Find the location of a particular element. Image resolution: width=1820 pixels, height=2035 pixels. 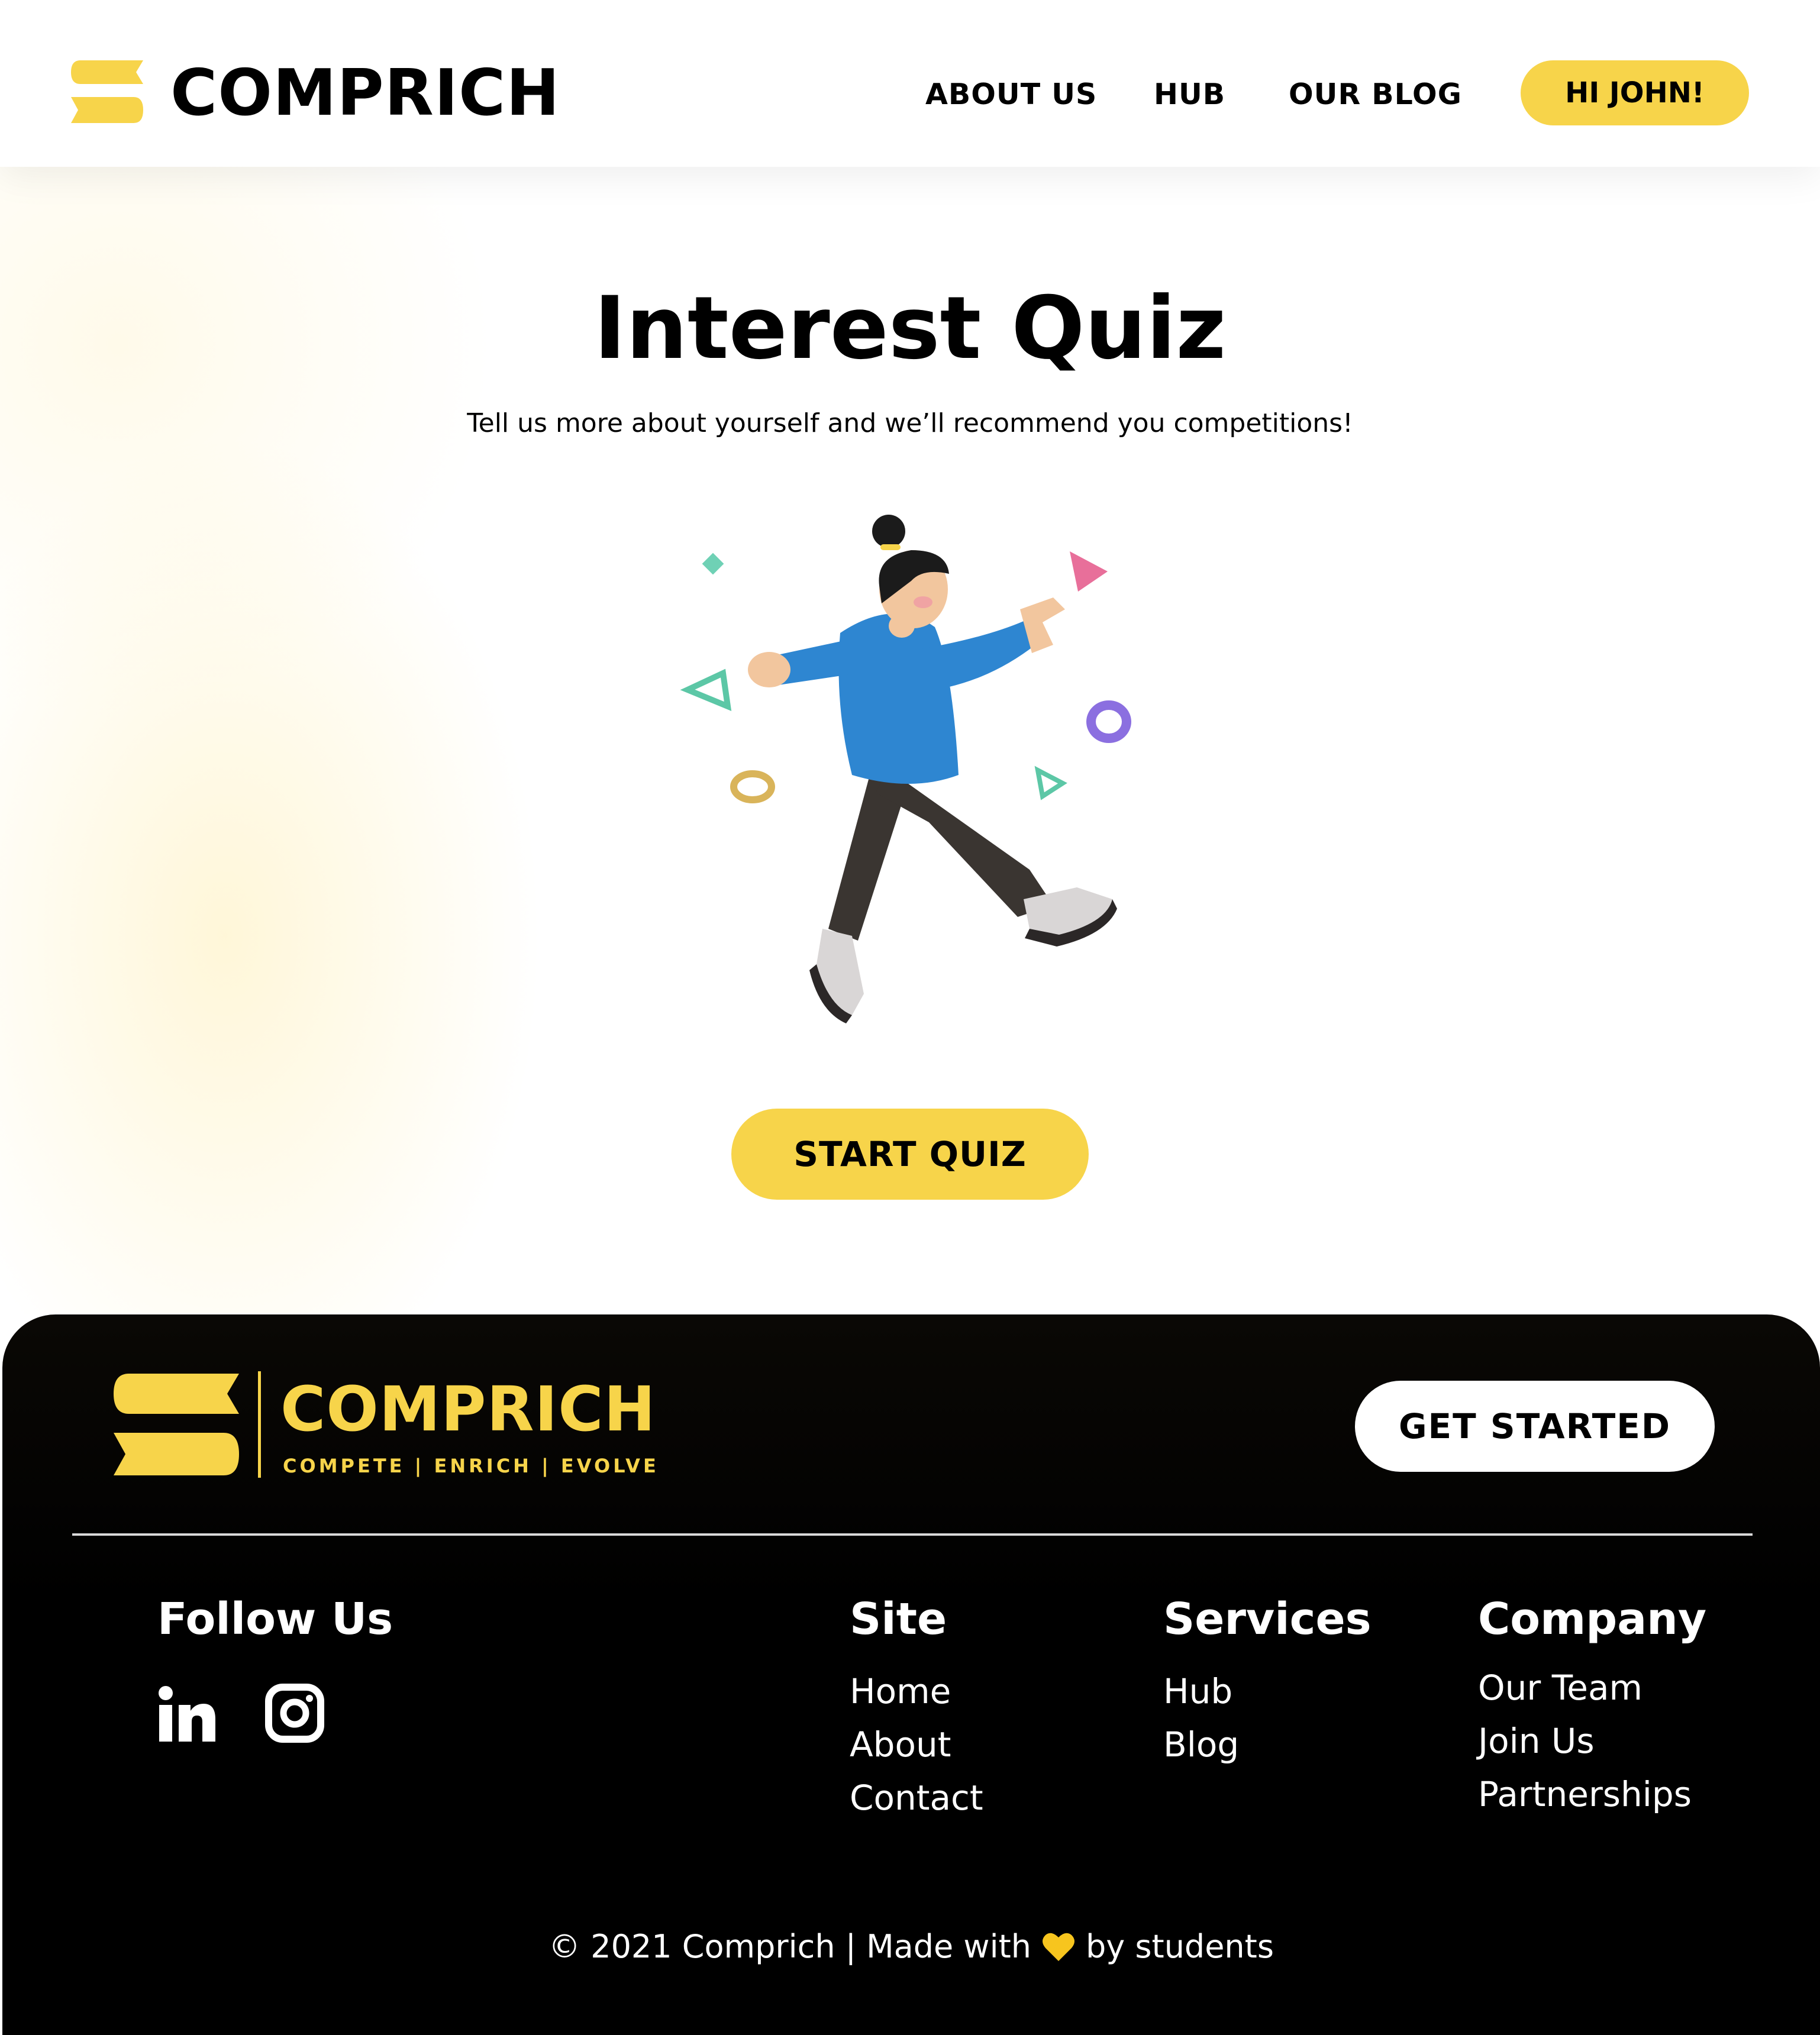

confetti-triangle-pink is located at coordinates (1089, 572).